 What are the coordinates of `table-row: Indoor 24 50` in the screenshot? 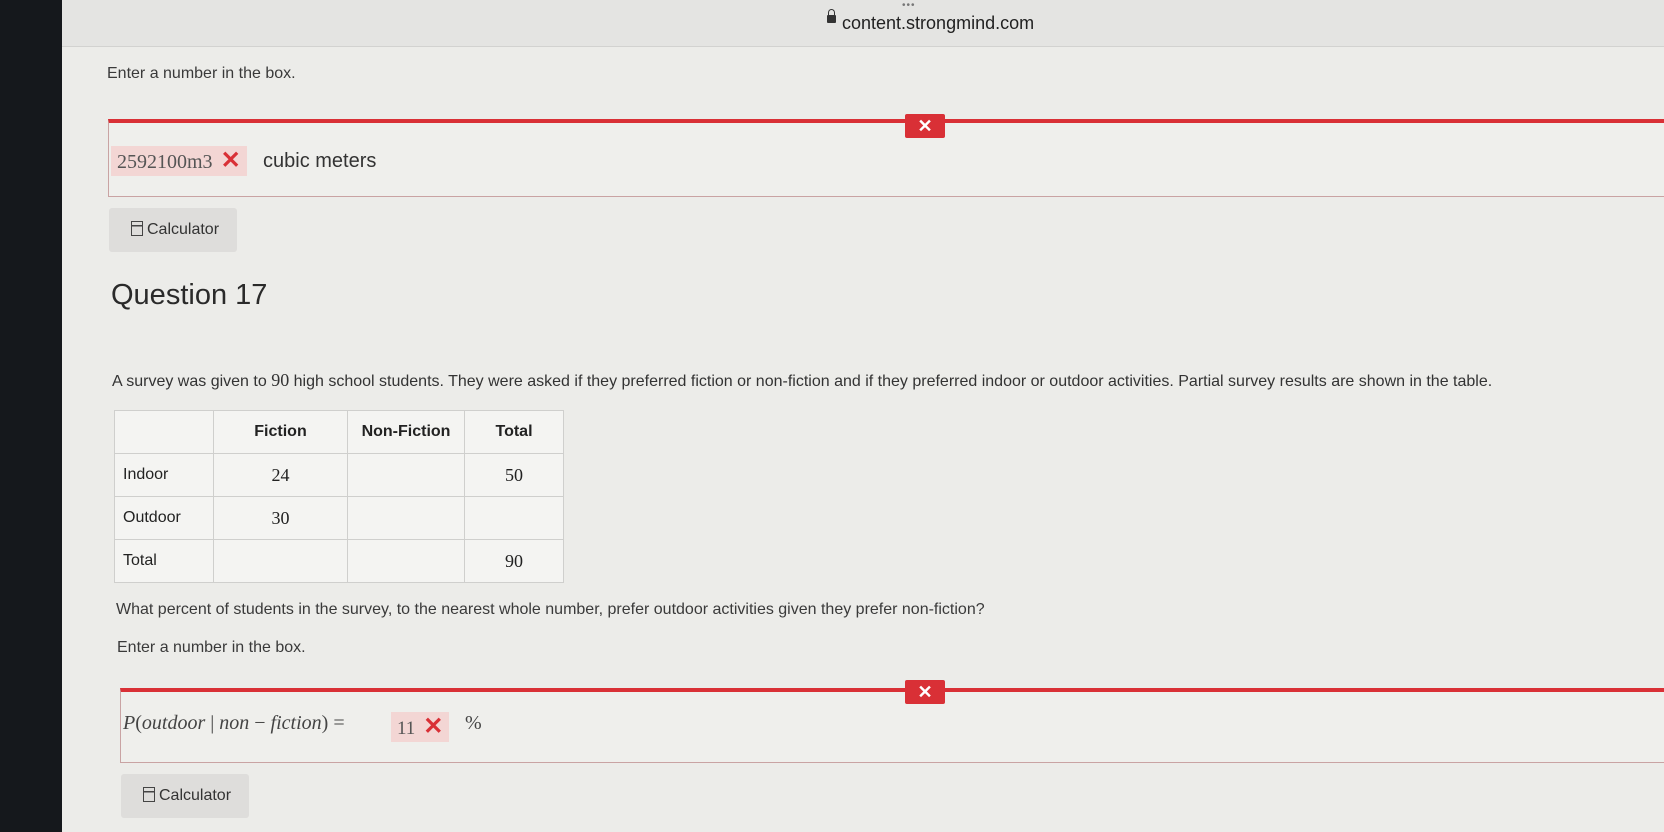 It's located at (339, 475).